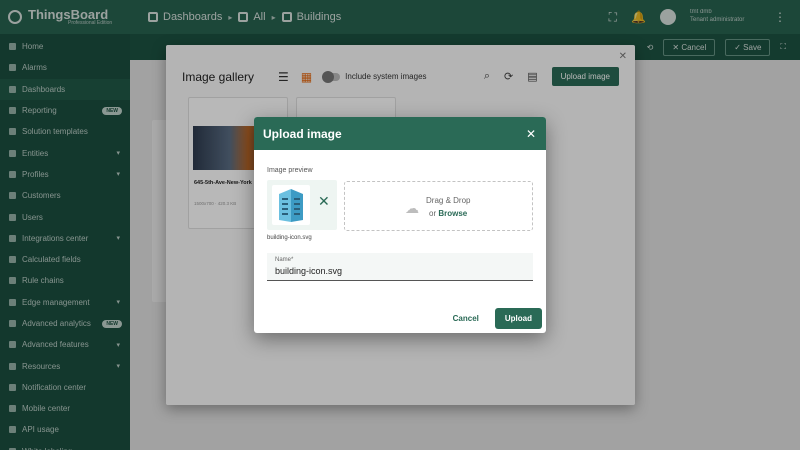 This screenshot has height=450, width=800. What do you see at coordinates (324, 201) in the screenshot?
I see `remove-image-icon: ✕` at bounding box center [324, 201].